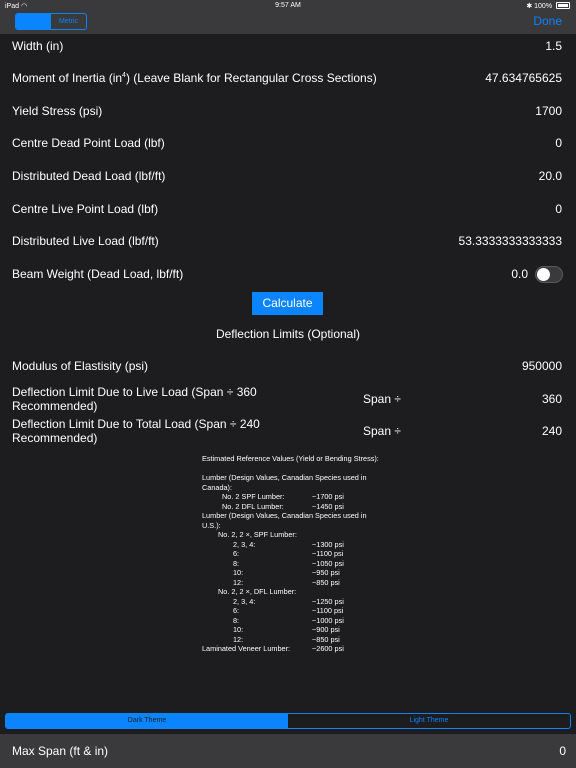 This screenshot has width=576, height=768. Describe the element at coordinates (288, 563) in the screenshot. I see `ref-row: 8: ~1050 psi` at that location.